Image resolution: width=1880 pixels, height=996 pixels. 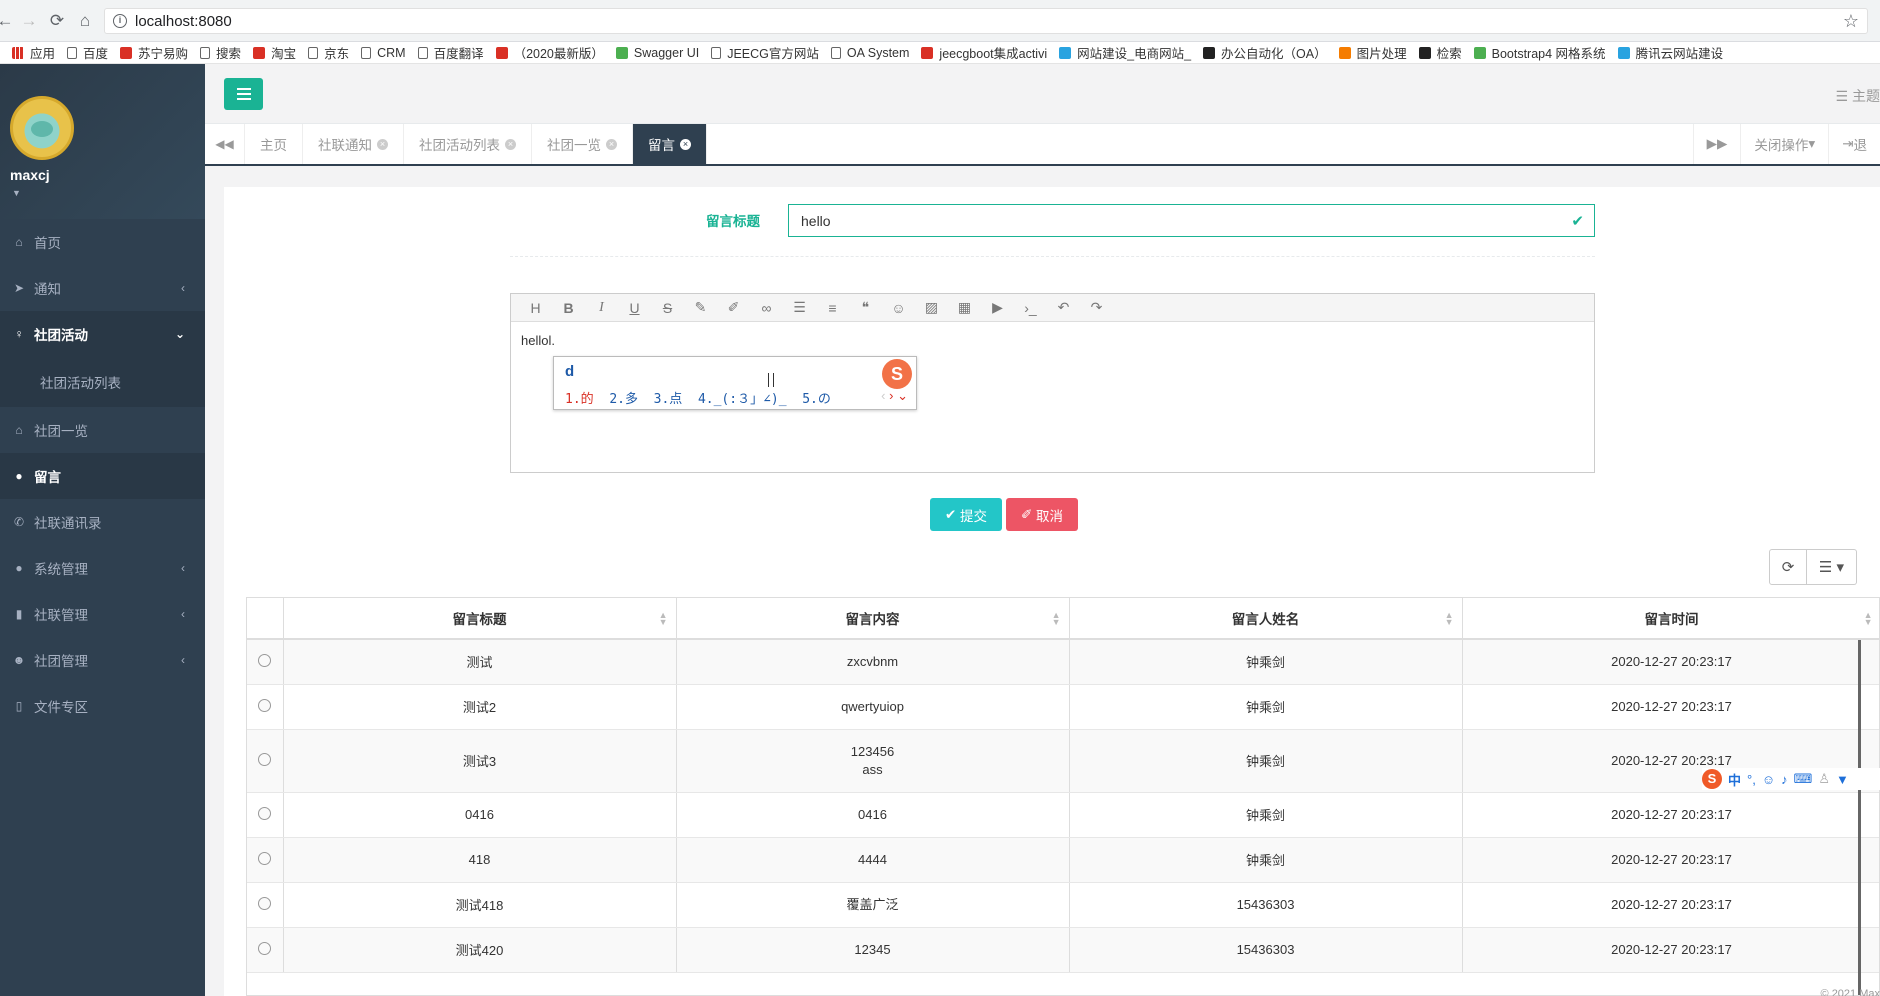 I want to click on bookmark-item: jeecgboot集成activi, so click(x=984, y=52).